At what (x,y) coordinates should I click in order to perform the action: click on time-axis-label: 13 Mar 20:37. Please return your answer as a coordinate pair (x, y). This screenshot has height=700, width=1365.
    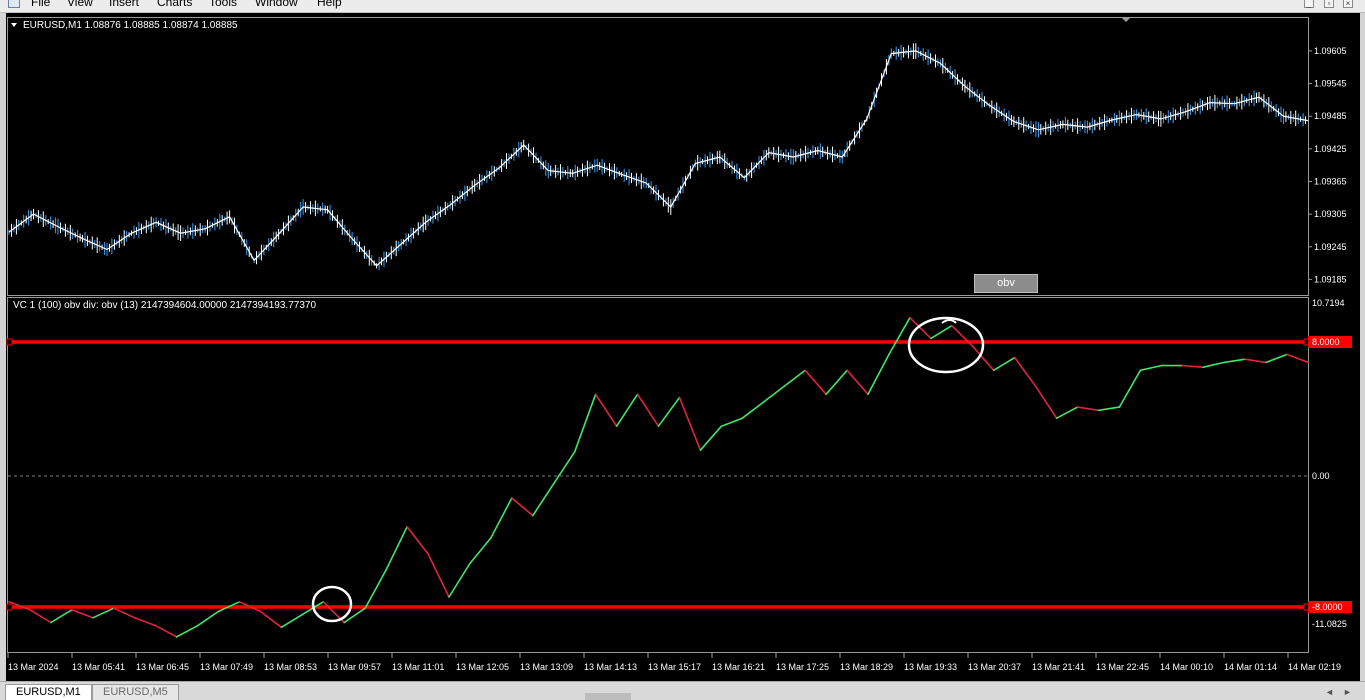
    Looking at the image, I should click on (994, 667).